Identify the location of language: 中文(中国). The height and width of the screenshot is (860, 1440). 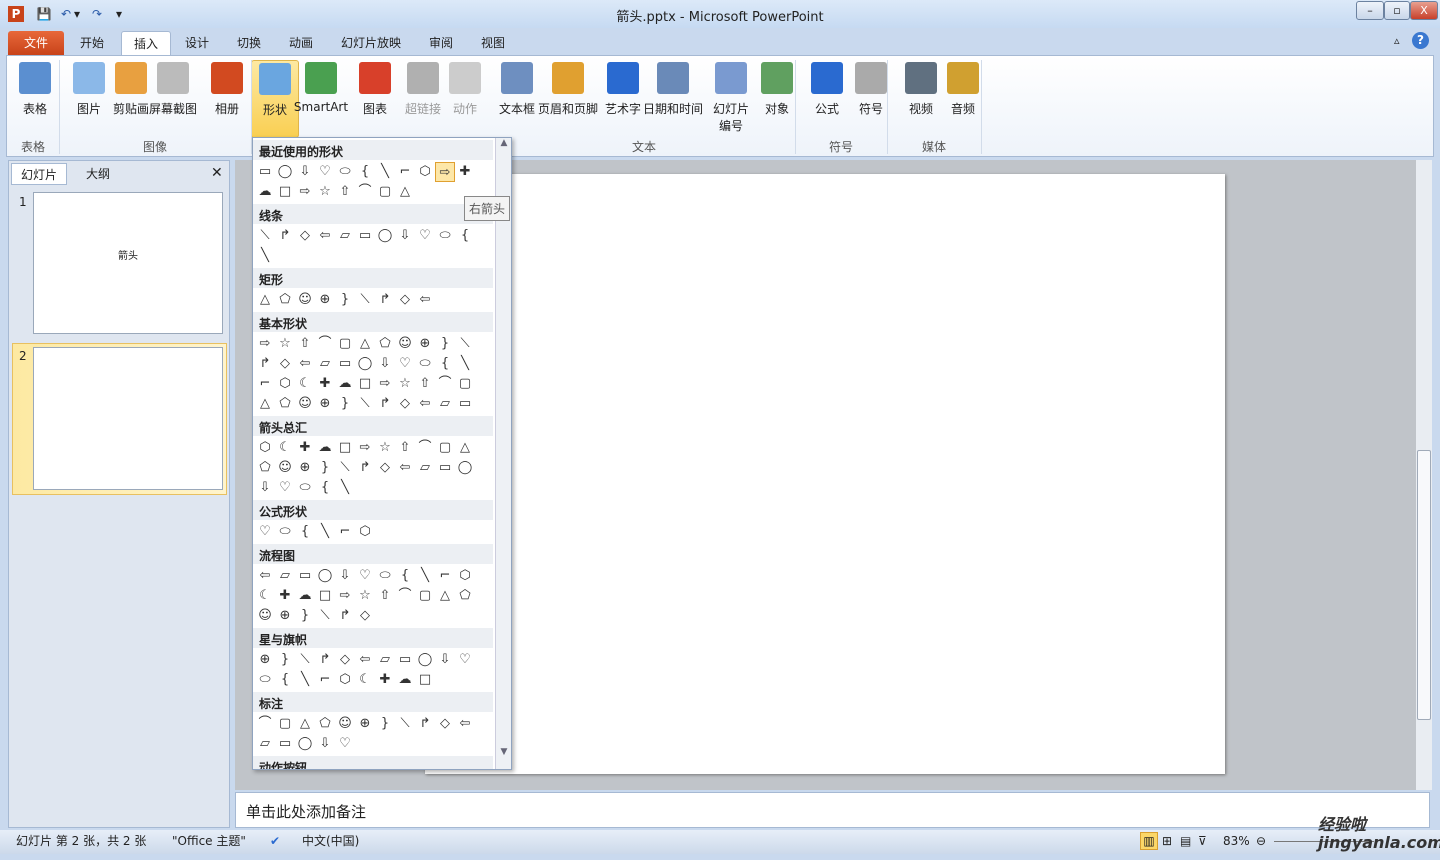
(330, 841).